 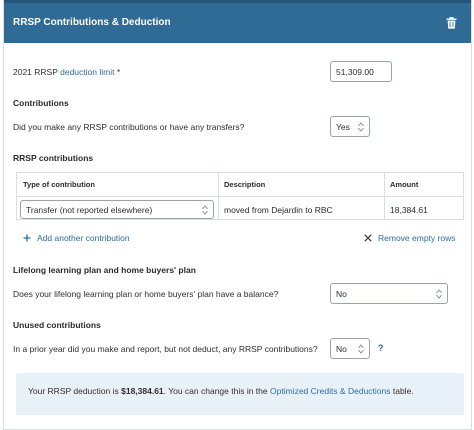 I want to click on contributions-select: Yes, so click(x=350, y=126).